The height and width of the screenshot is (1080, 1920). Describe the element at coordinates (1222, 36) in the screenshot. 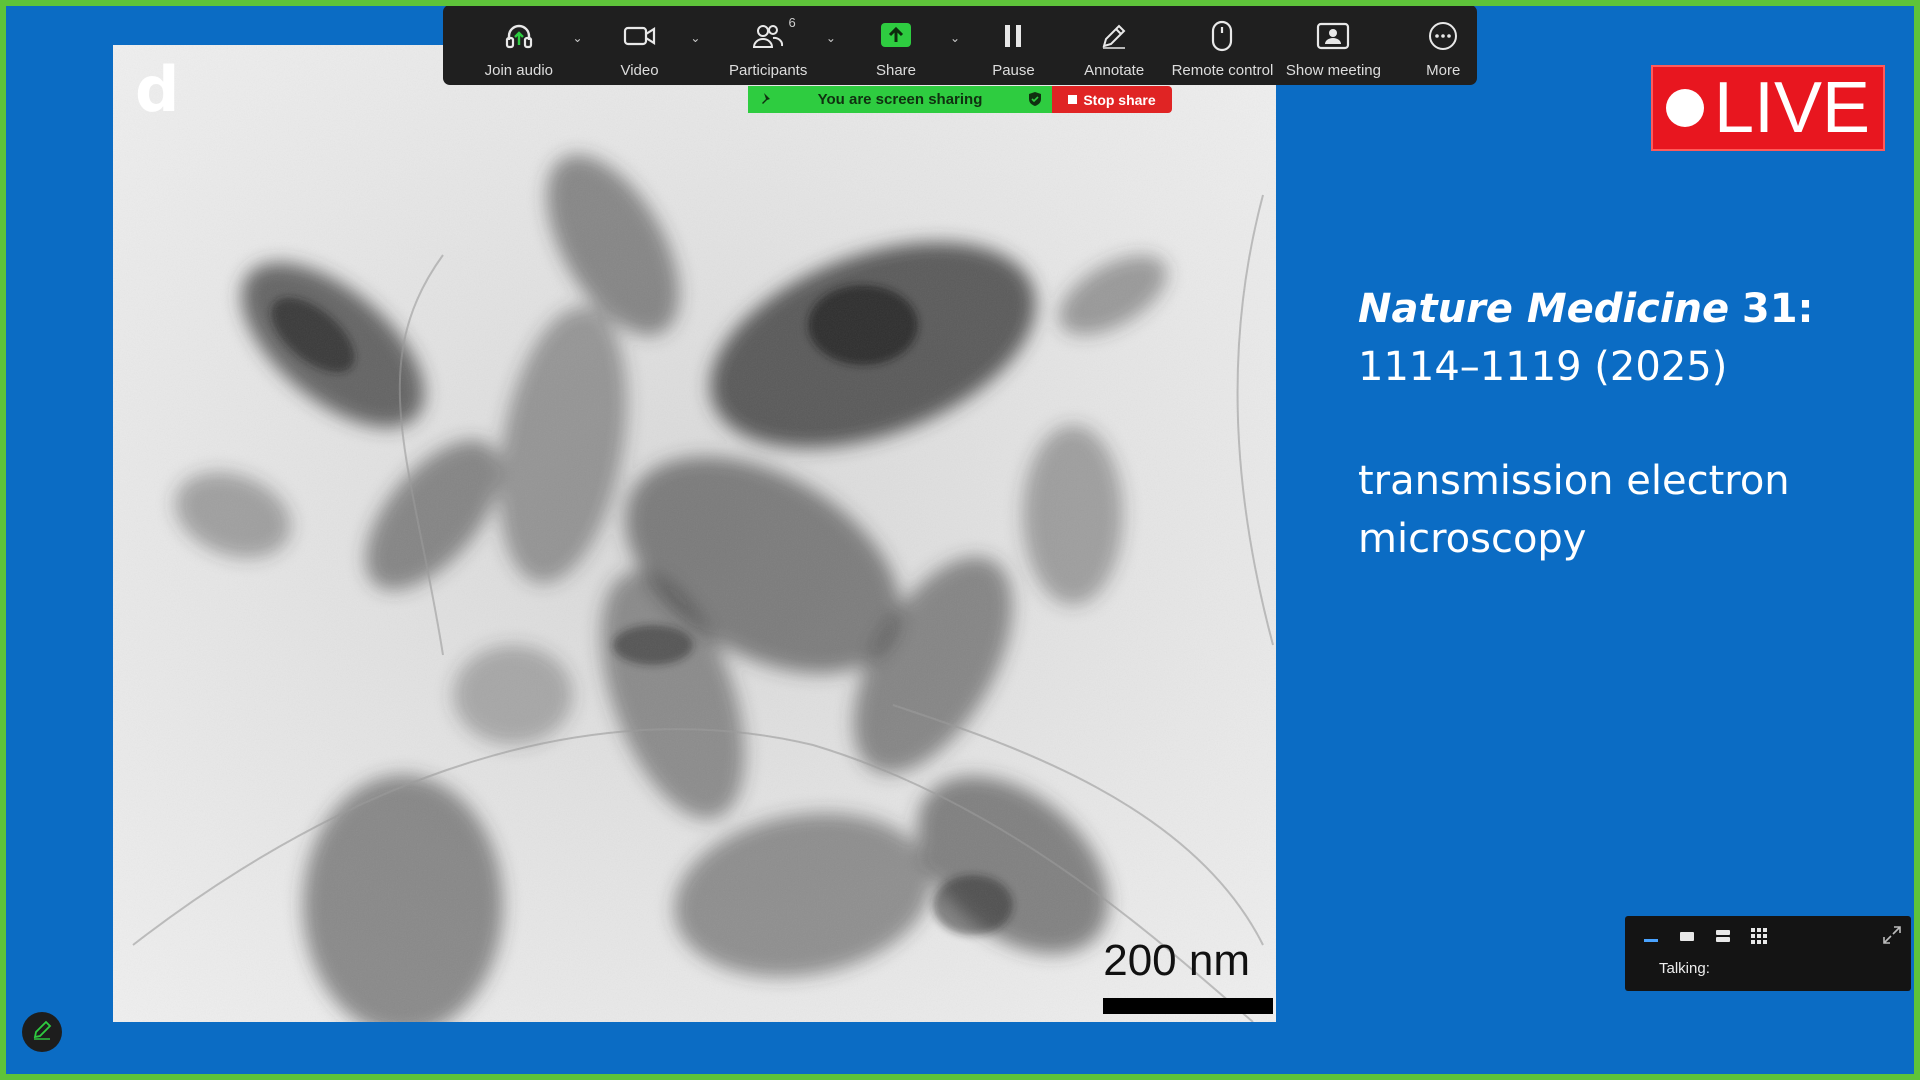

I see `mouse-icon` at that location.